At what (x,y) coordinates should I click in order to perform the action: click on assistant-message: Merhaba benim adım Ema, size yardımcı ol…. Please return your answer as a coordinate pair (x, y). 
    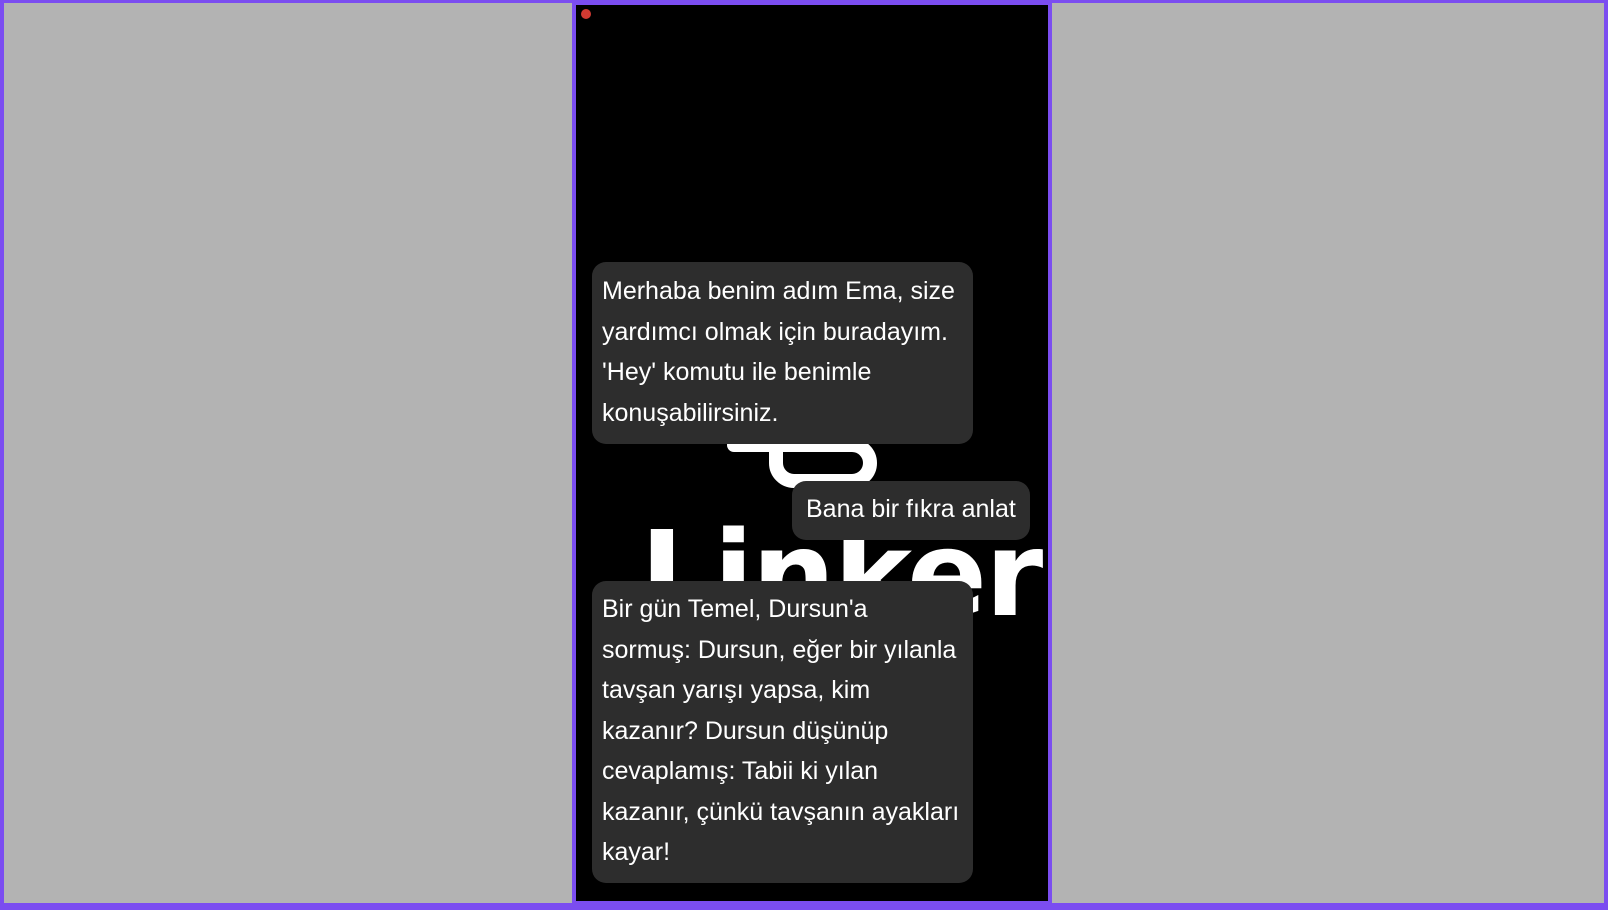
    Looking at the image, I should click on (782, 353).